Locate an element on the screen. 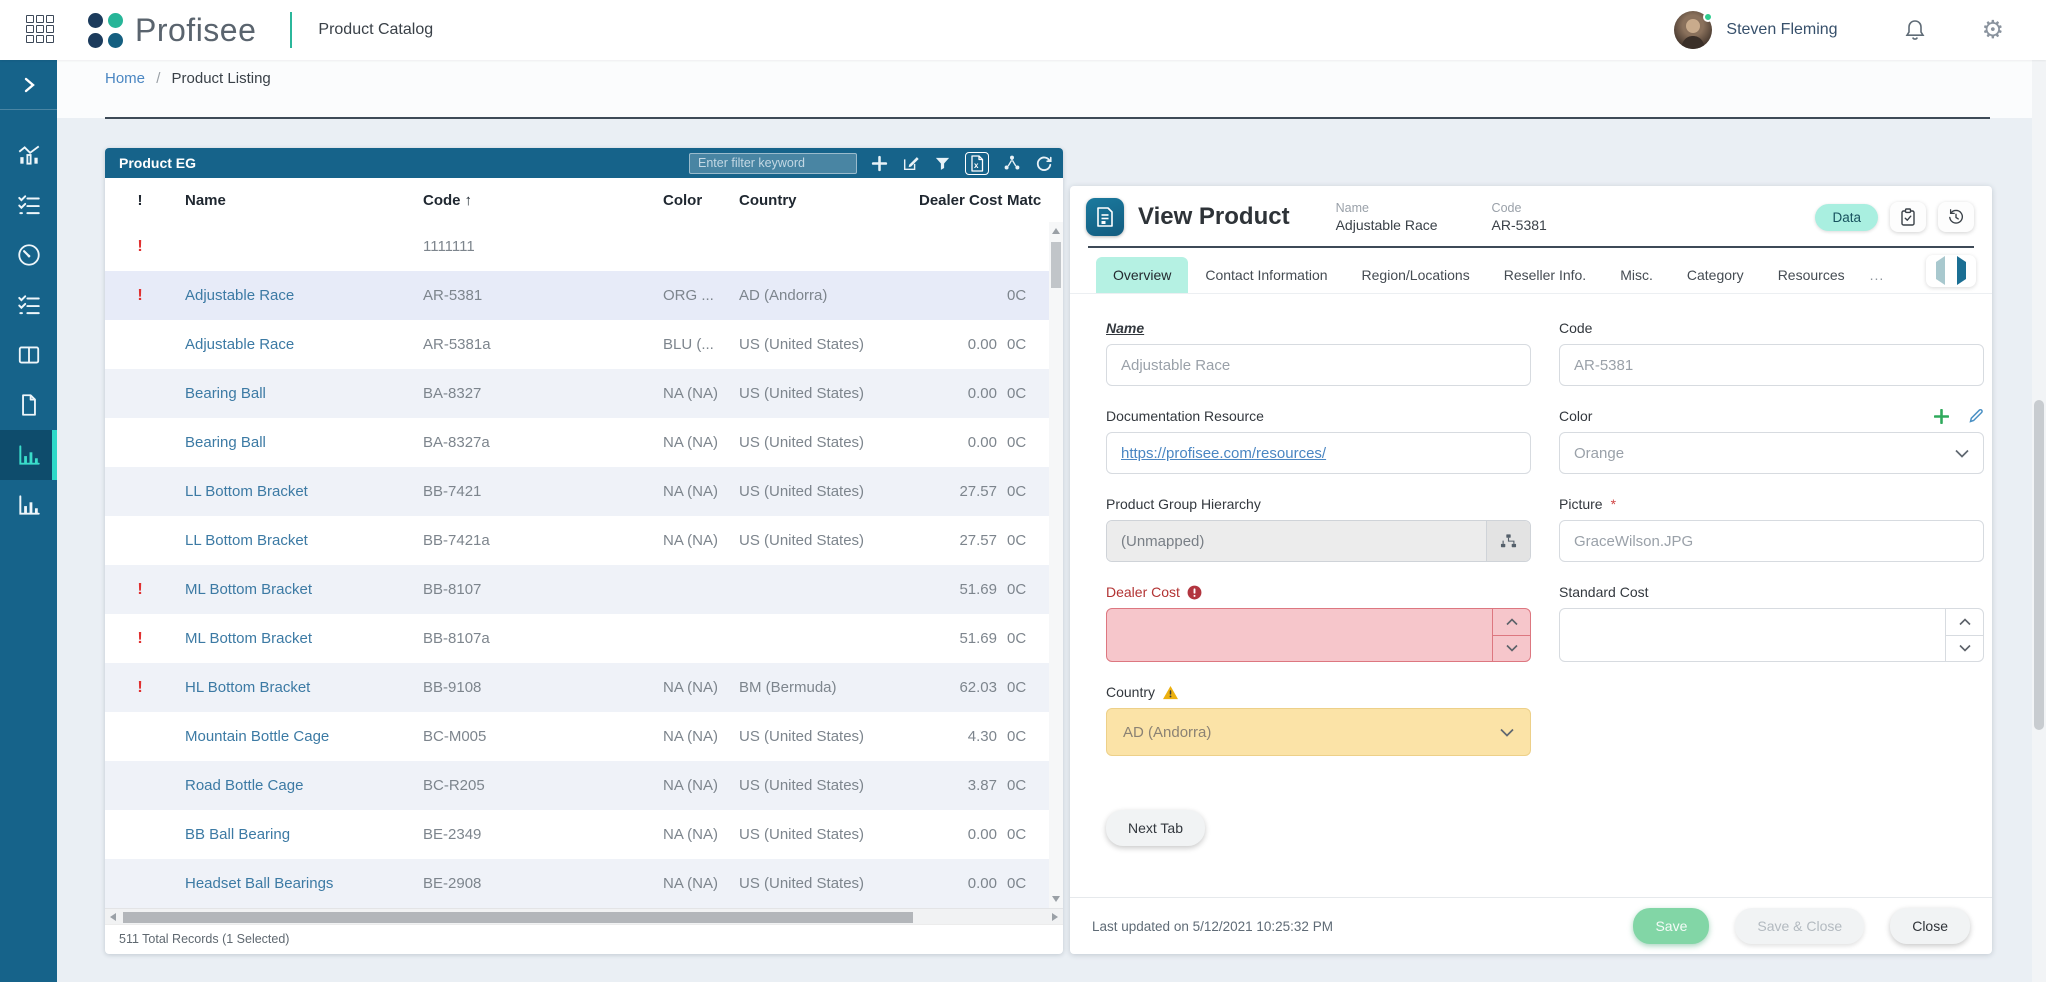  window-scroll-thumb is located at coordinates (2039, 565).